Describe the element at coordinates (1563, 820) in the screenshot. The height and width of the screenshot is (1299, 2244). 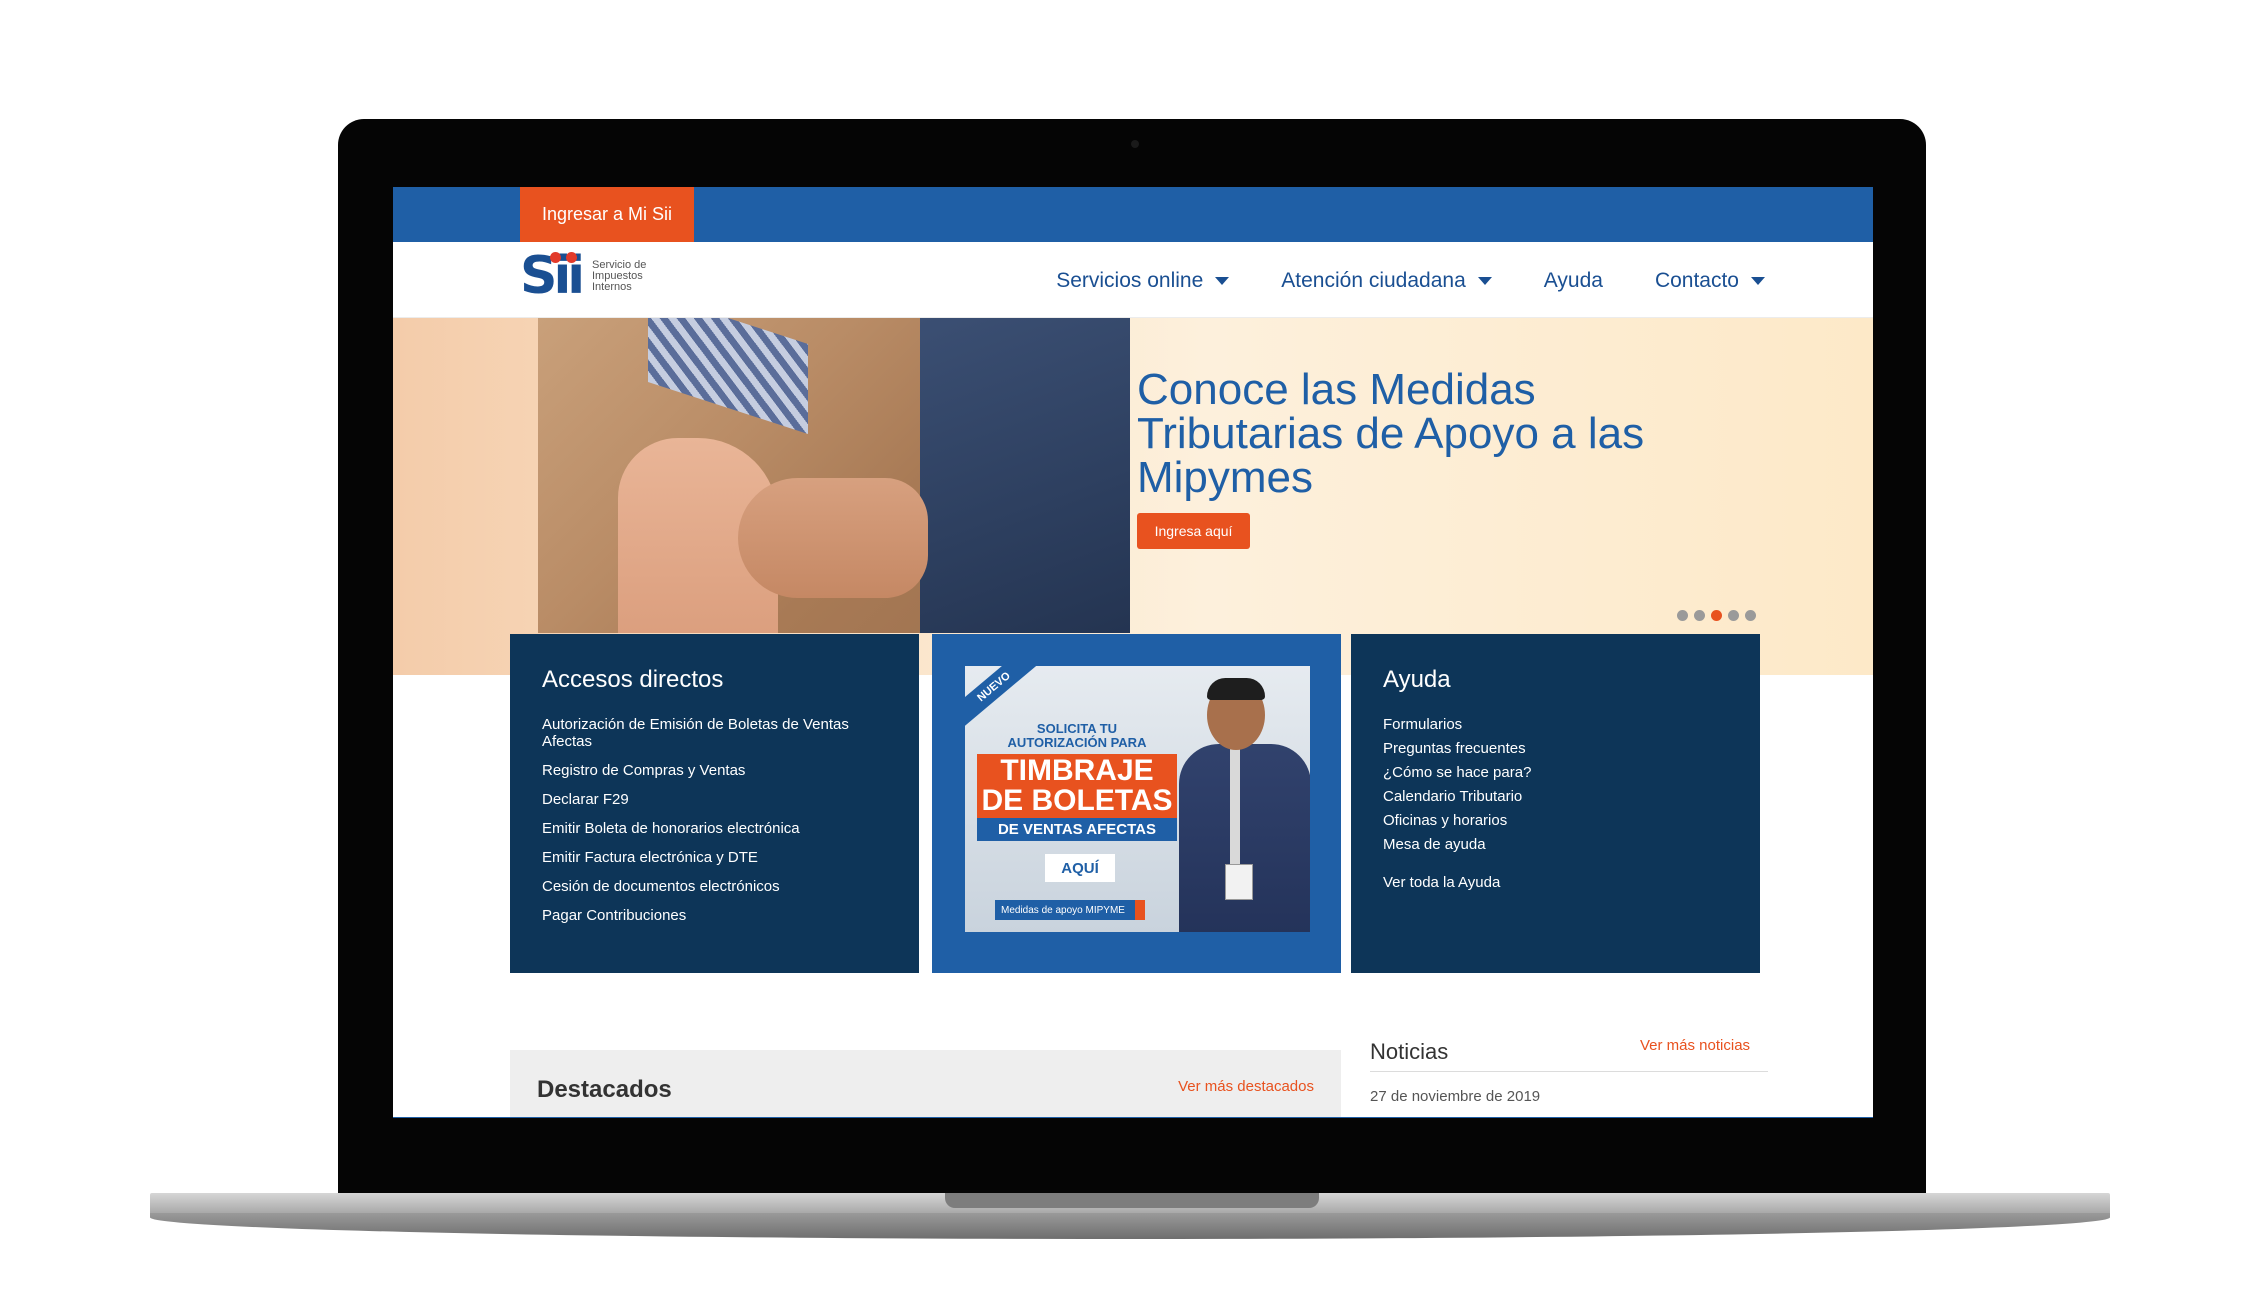
I see `ayuda-link: Oficinas y horarios` at that location.